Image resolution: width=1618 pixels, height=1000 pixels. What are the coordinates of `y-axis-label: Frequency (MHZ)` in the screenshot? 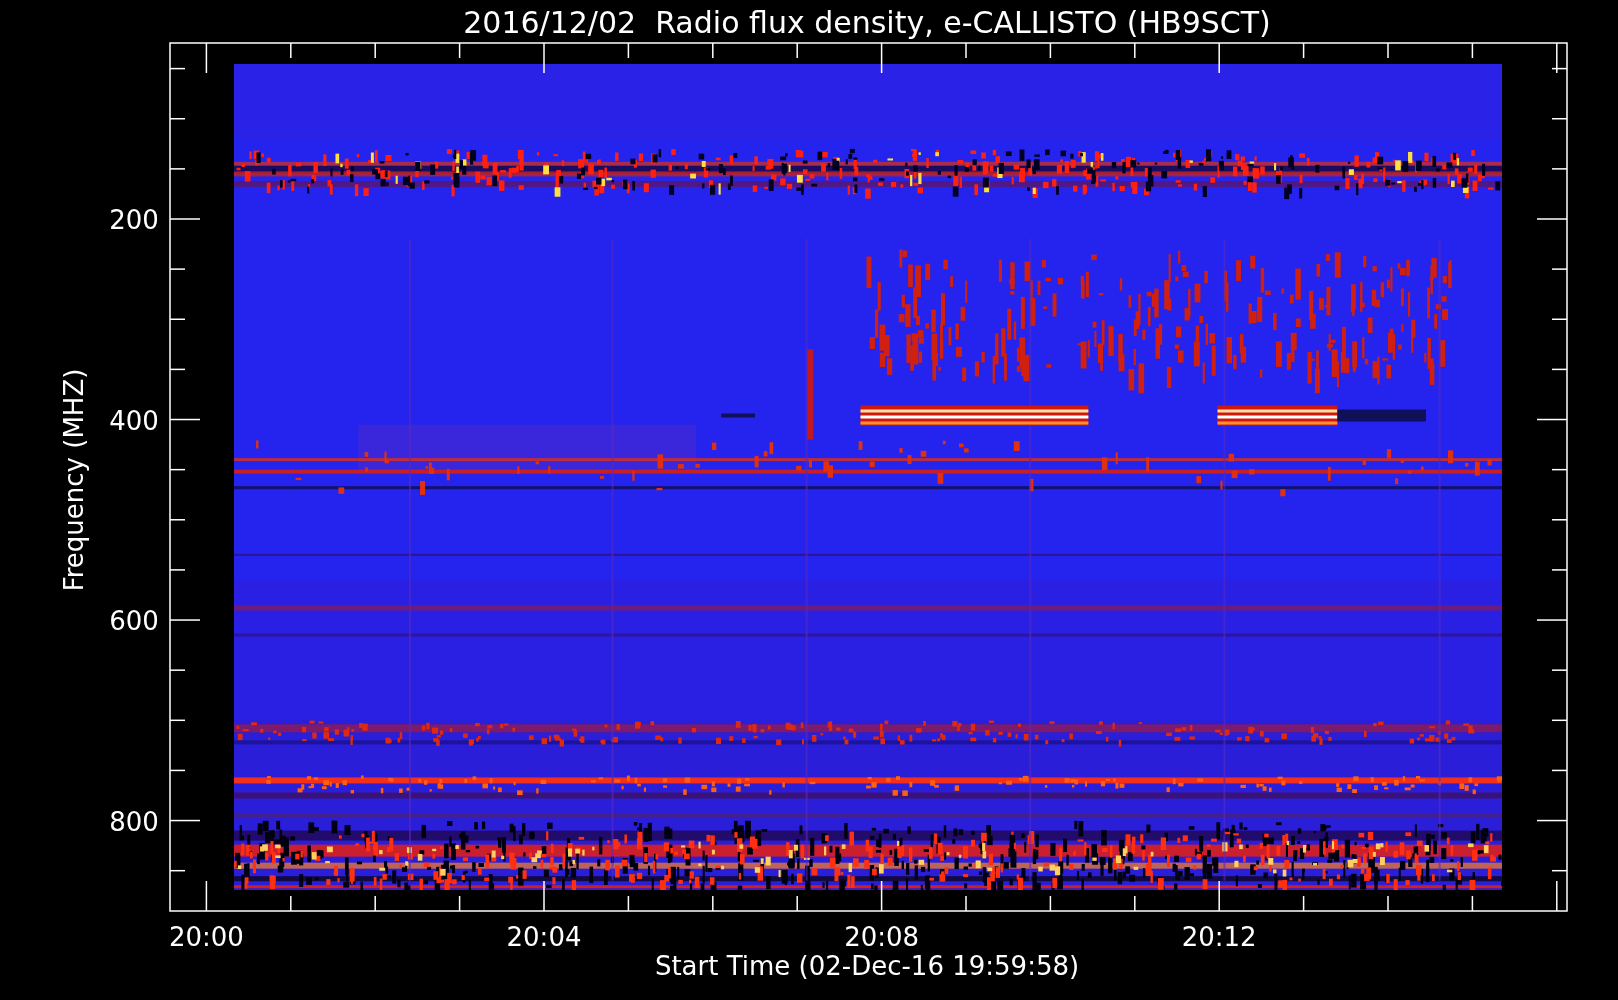 It's located at (74, 480).